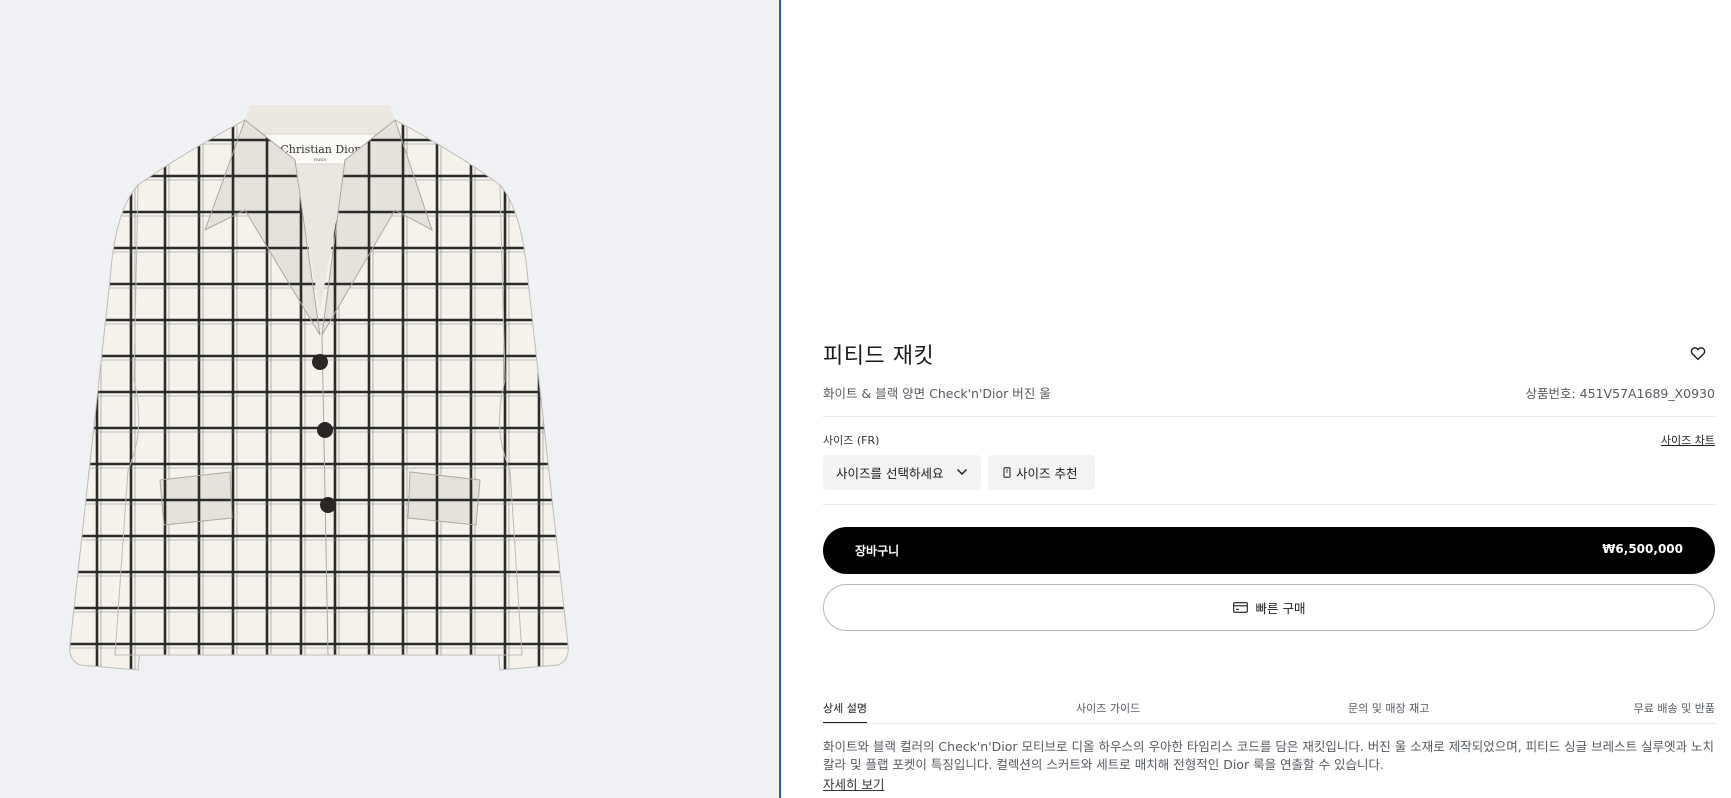  Describe the element at coordinates (1047, 473) in the screenshot. I see `size-recommend-label: 사이즈 추천` at that location.